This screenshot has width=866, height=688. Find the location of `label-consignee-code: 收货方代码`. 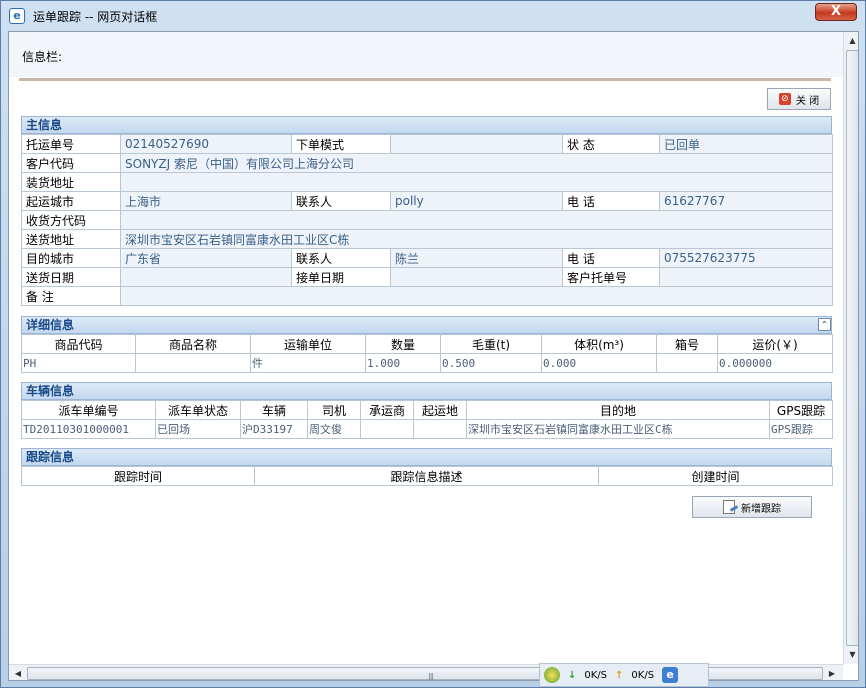

label-consignee-code: 收货方代码 is located at coordinates (71, 220).